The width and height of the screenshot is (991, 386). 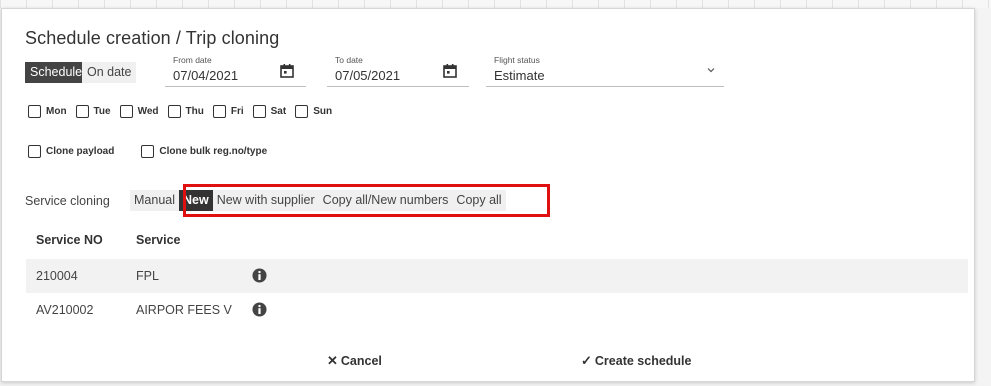 I want to click on tue-checkbox, so click(x=82, y=111).